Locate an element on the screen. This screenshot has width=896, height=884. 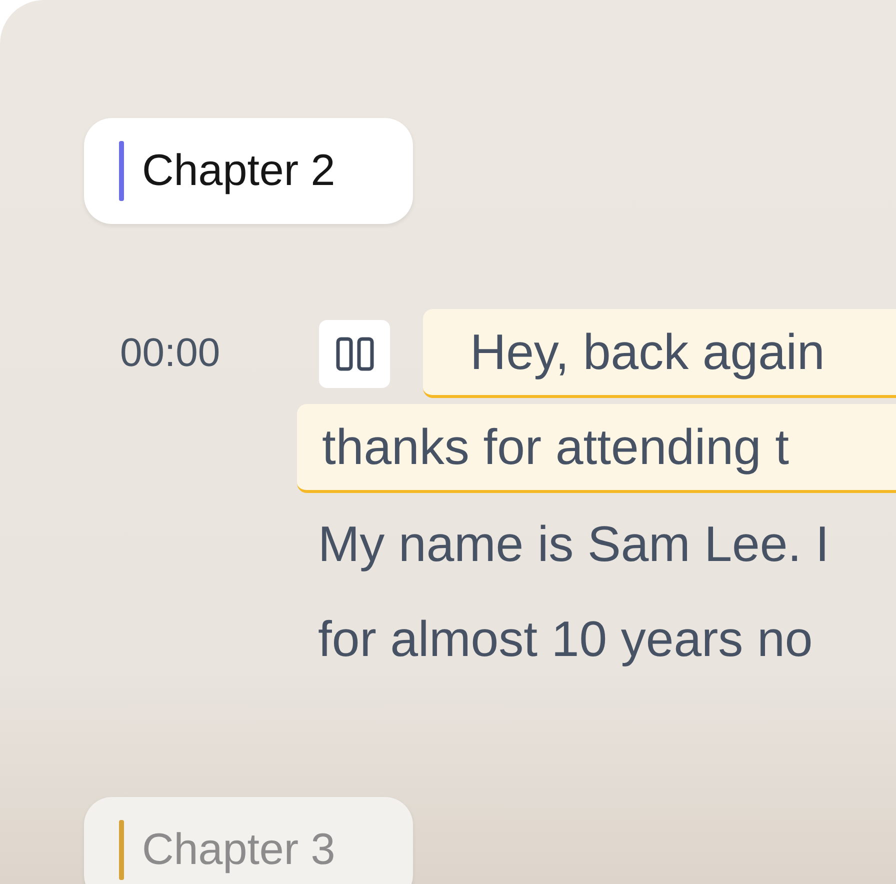
pause-button is located at coordinates (354, 354).